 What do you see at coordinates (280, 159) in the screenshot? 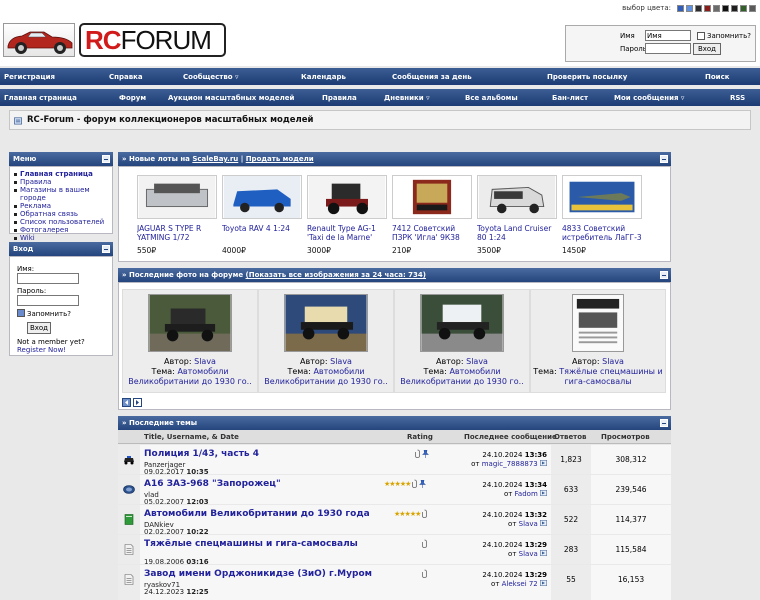
I see `sell-models-link: Продать модели` at bounding box center [280, 159].